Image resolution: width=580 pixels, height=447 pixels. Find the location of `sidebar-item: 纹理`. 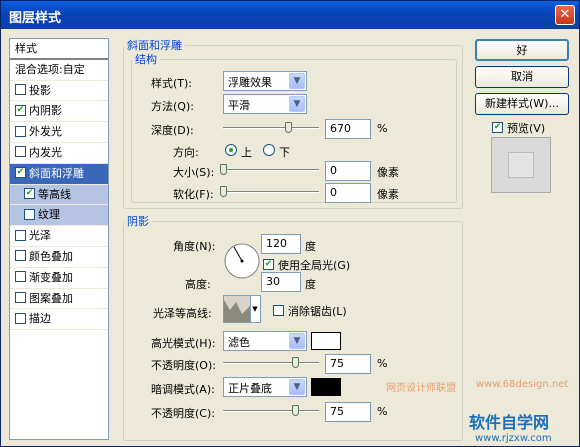

sidebar-item: 纹理 is located at coordinates (59, 216).